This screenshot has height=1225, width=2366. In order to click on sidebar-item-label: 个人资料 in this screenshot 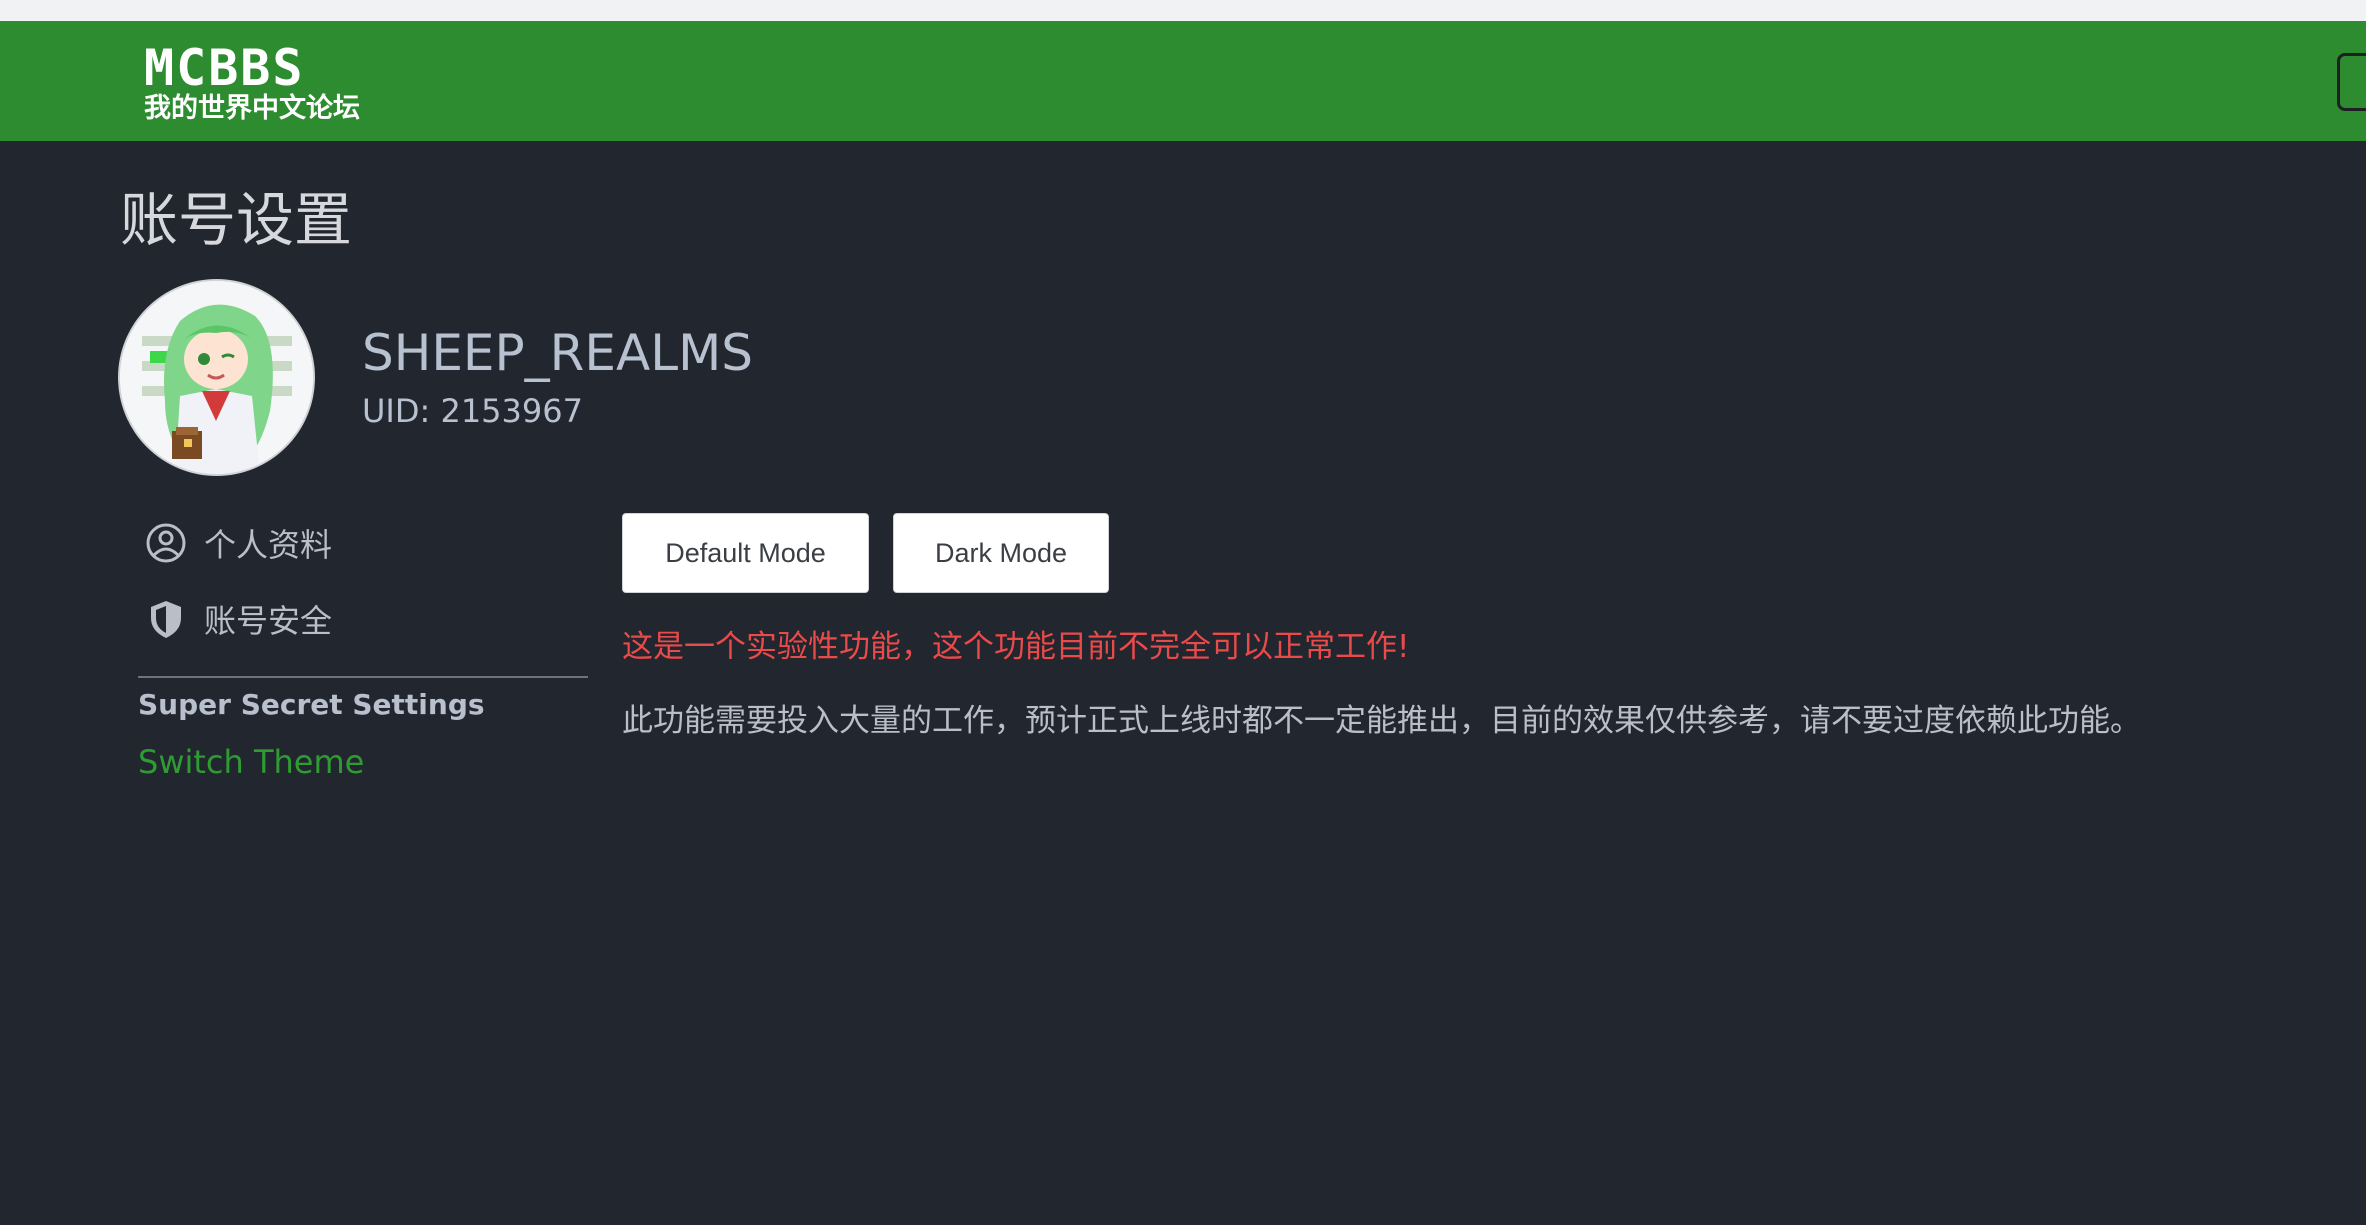, I will do `click(268, 545)`.